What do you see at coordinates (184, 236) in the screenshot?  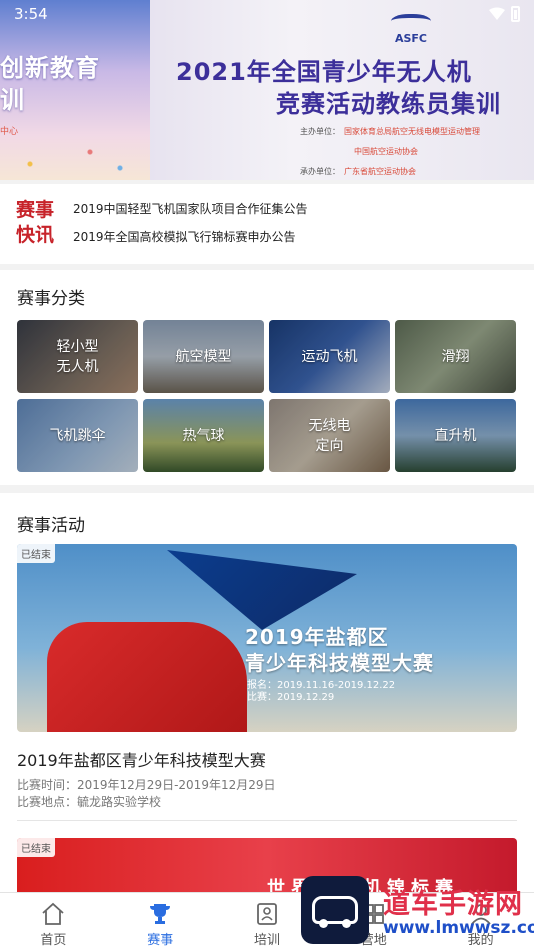 I see `news-item: 2019年全国高校模拟飞行锦标赛申办公告` at bounding box center [184, 236].